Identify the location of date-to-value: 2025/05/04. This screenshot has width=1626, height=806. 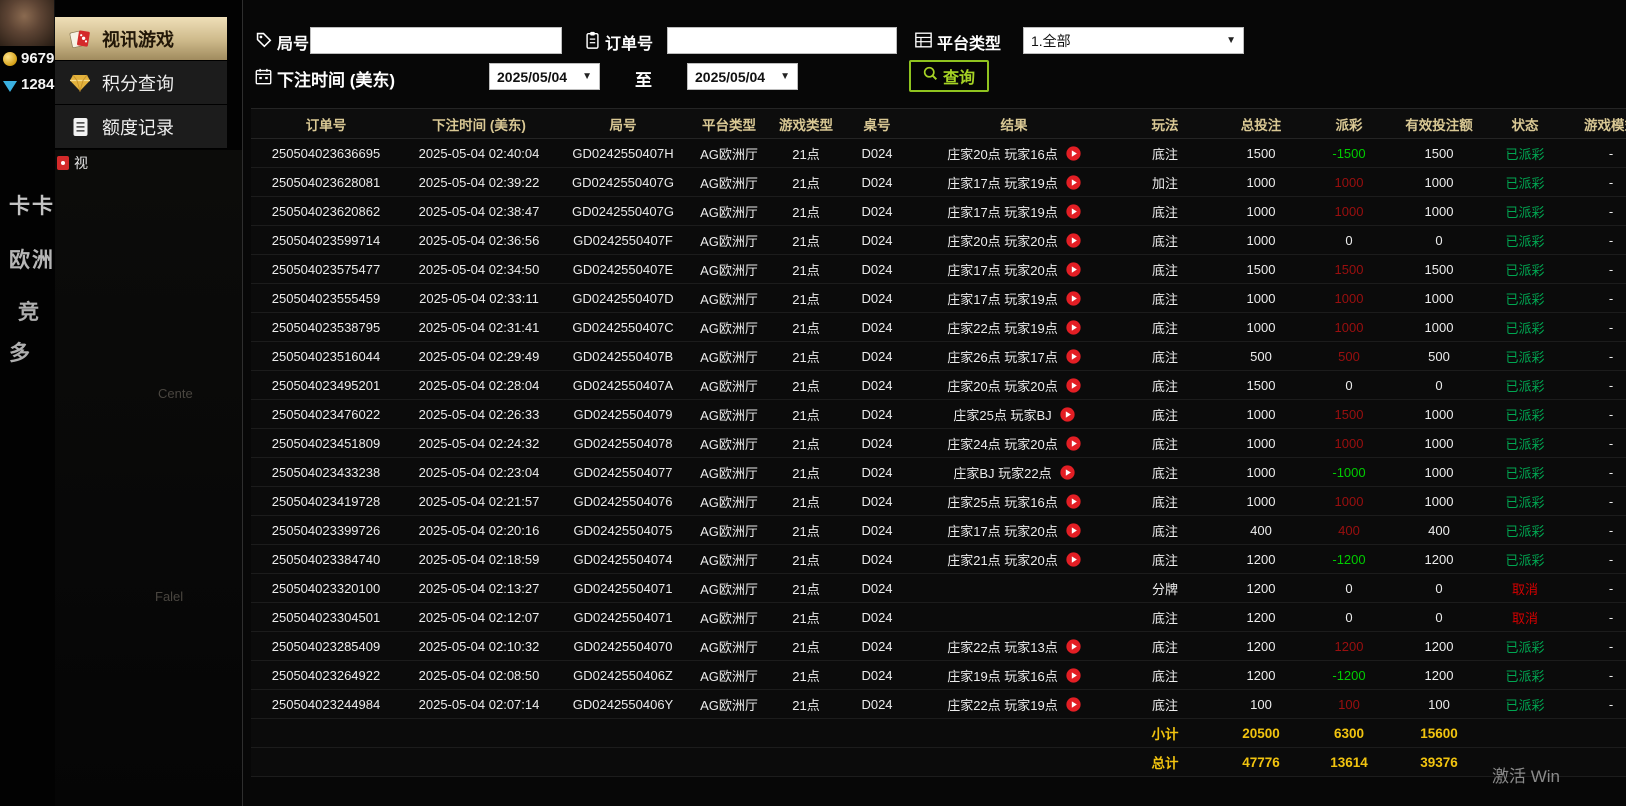
(730, 76).